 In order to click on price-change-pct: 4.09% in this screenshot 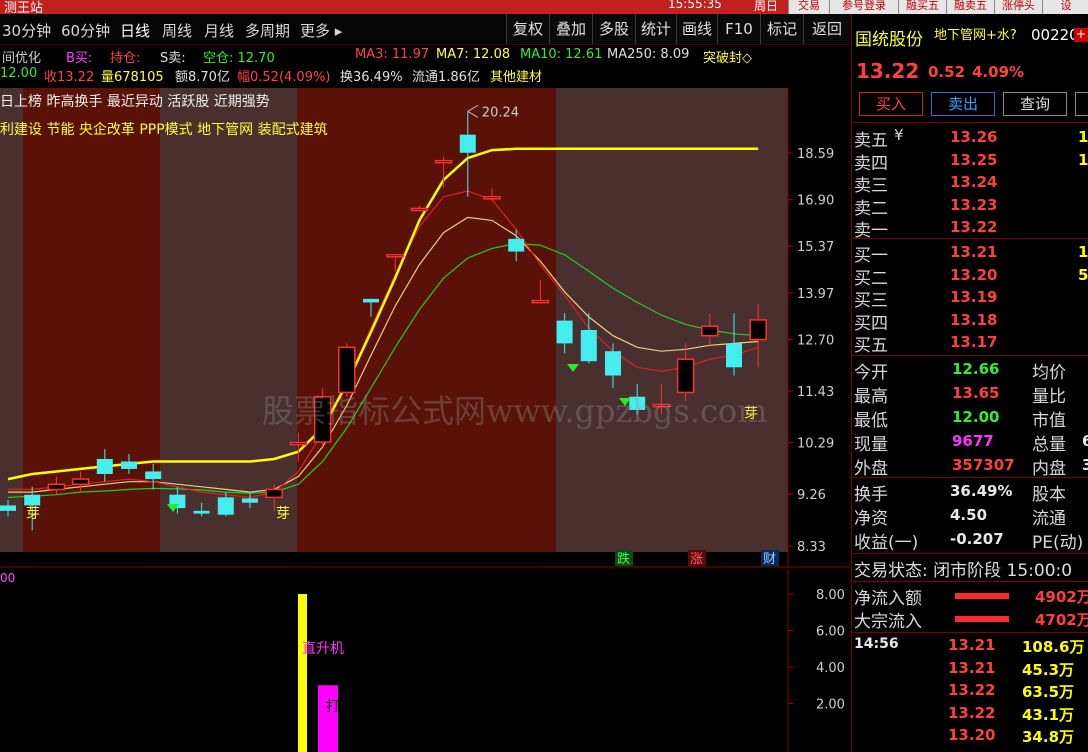, I will do `click(998, 72)`.